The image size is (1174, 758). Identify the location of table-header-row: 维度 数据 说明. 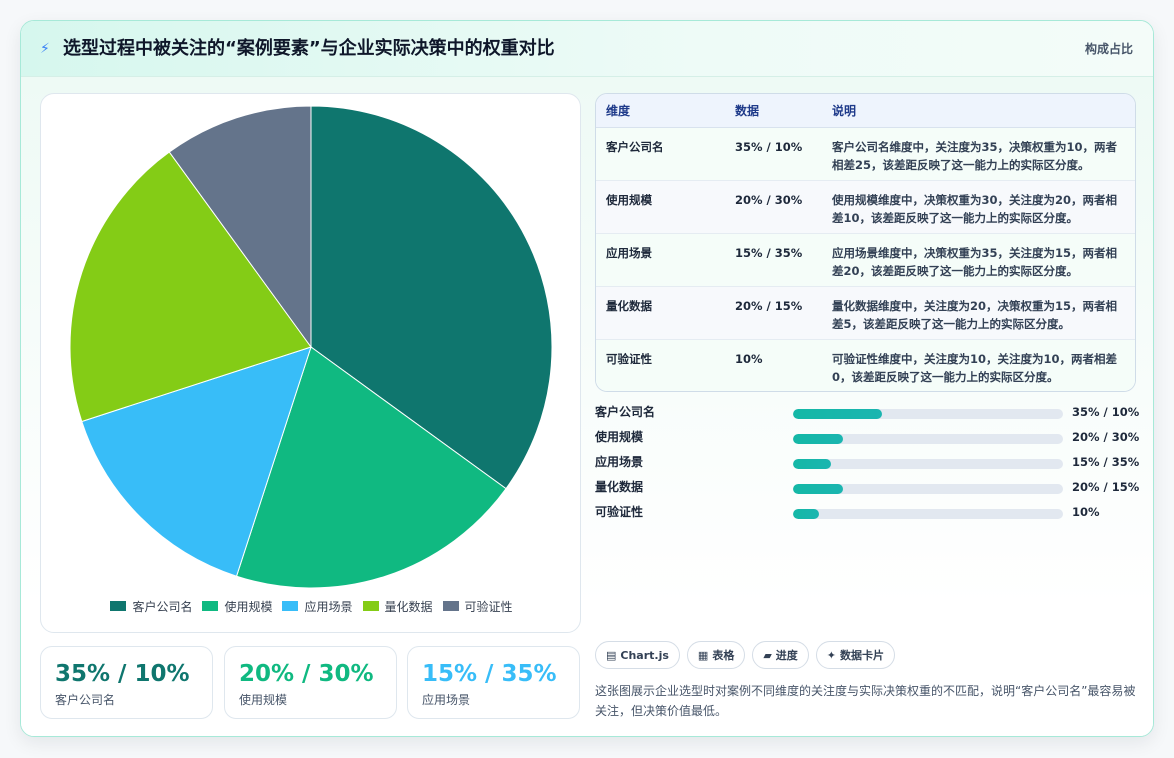
(865, 111).